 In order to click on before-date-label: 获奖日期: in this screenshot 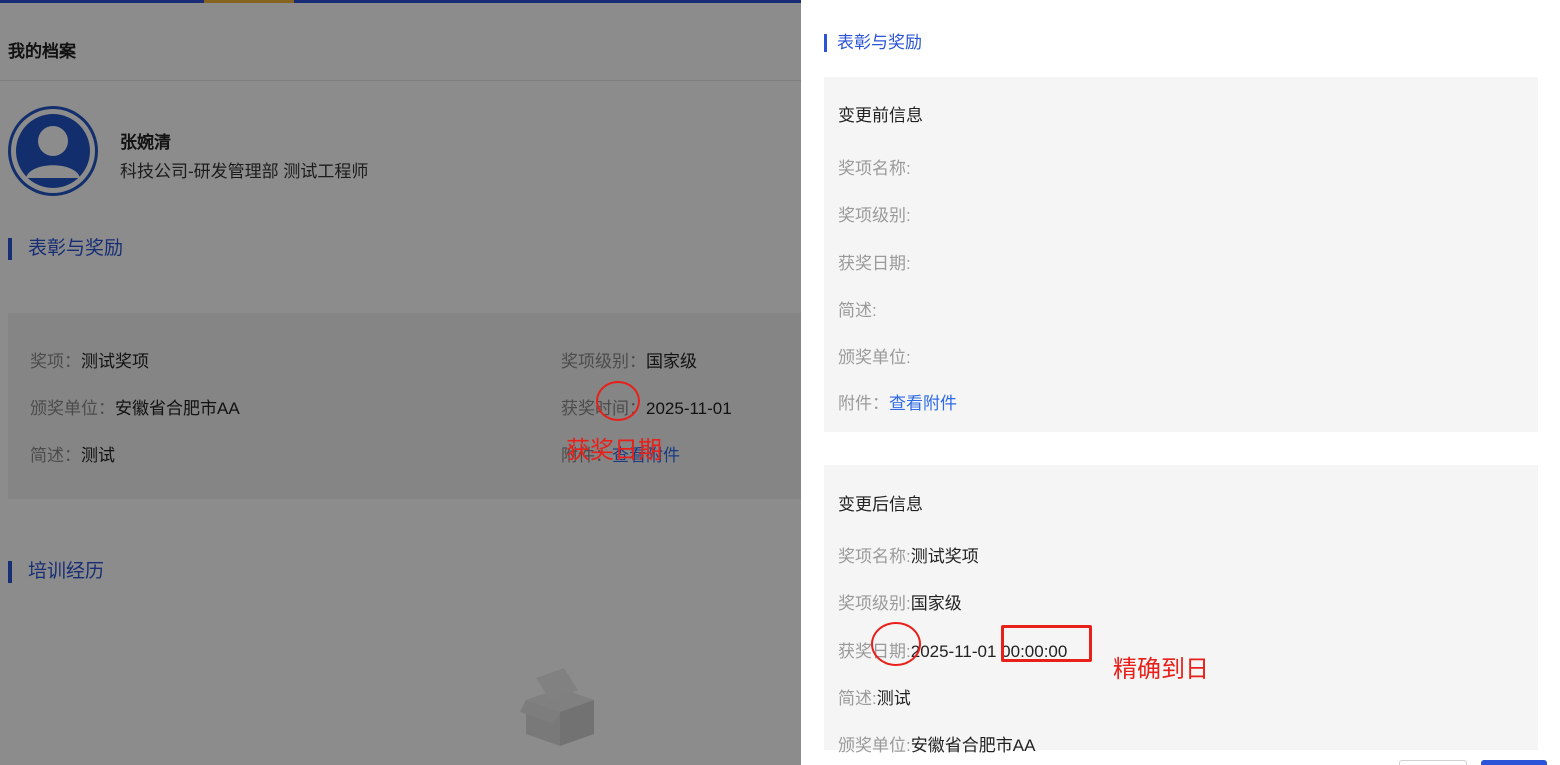, I will do `click(874, 263)`.